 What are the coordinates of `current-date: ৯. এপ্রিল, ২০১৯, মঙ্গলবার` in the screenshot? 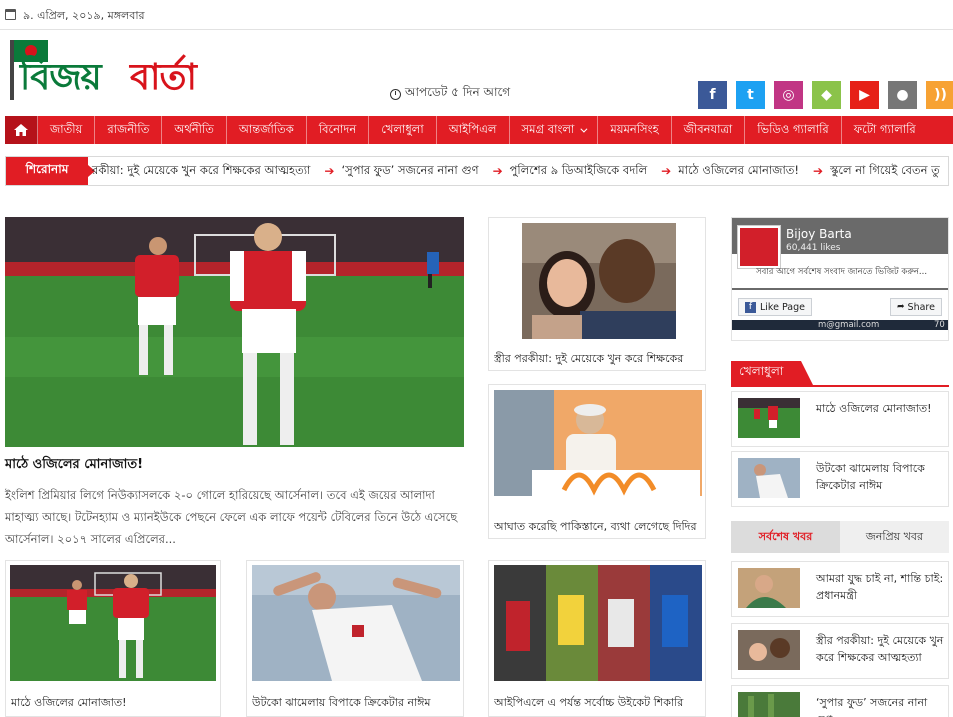 It's located at (84, 15).